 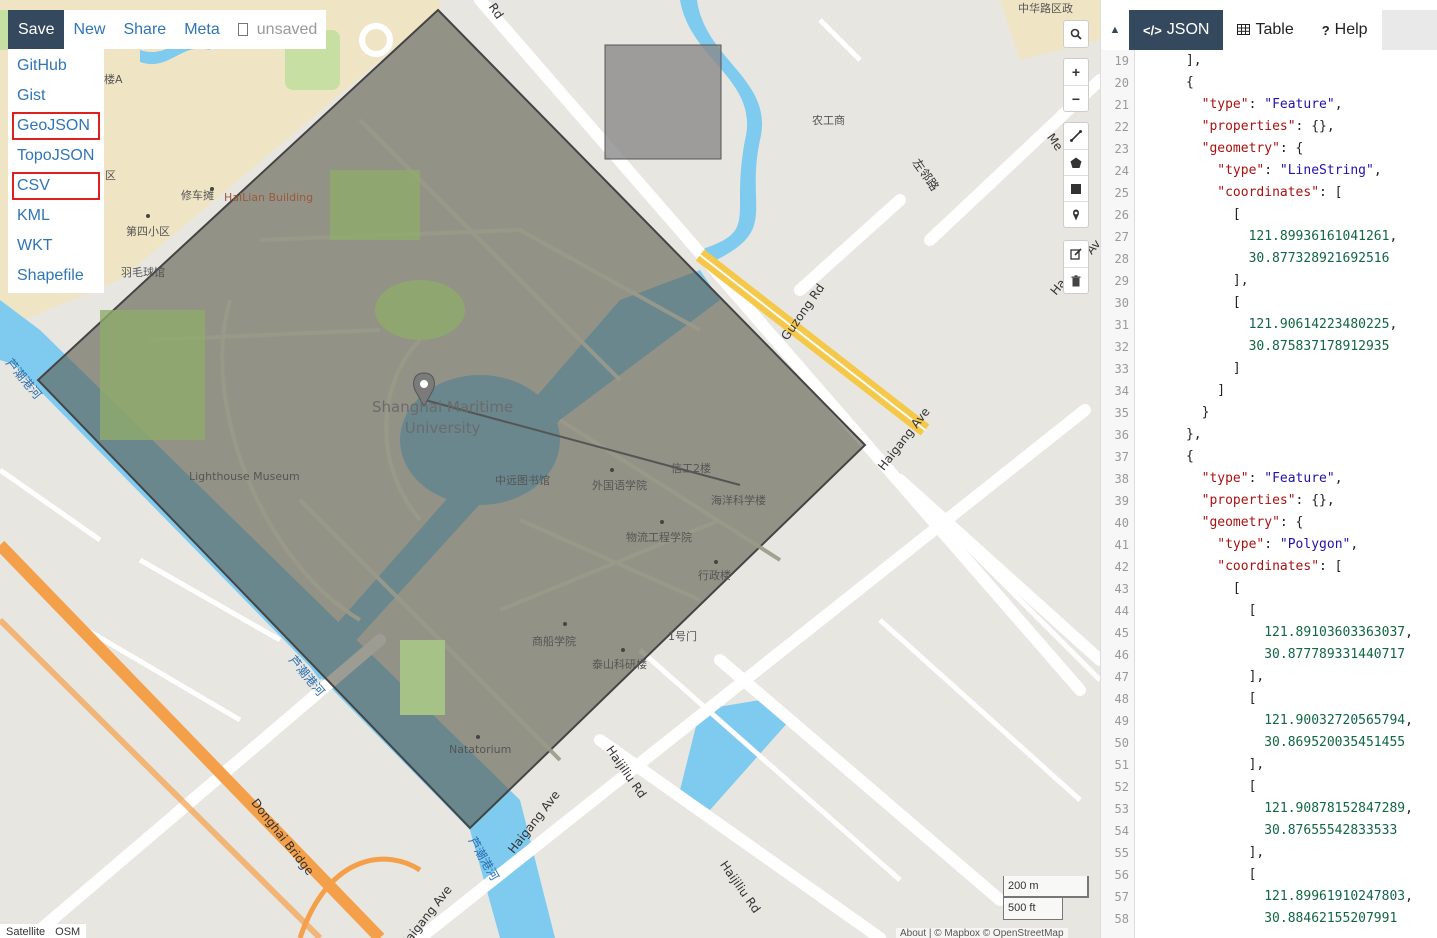 What do you see at coordinates (56, 96) in the screenshot?
I see `menu-item-gist: Gist` at bounding box center [56, 96].